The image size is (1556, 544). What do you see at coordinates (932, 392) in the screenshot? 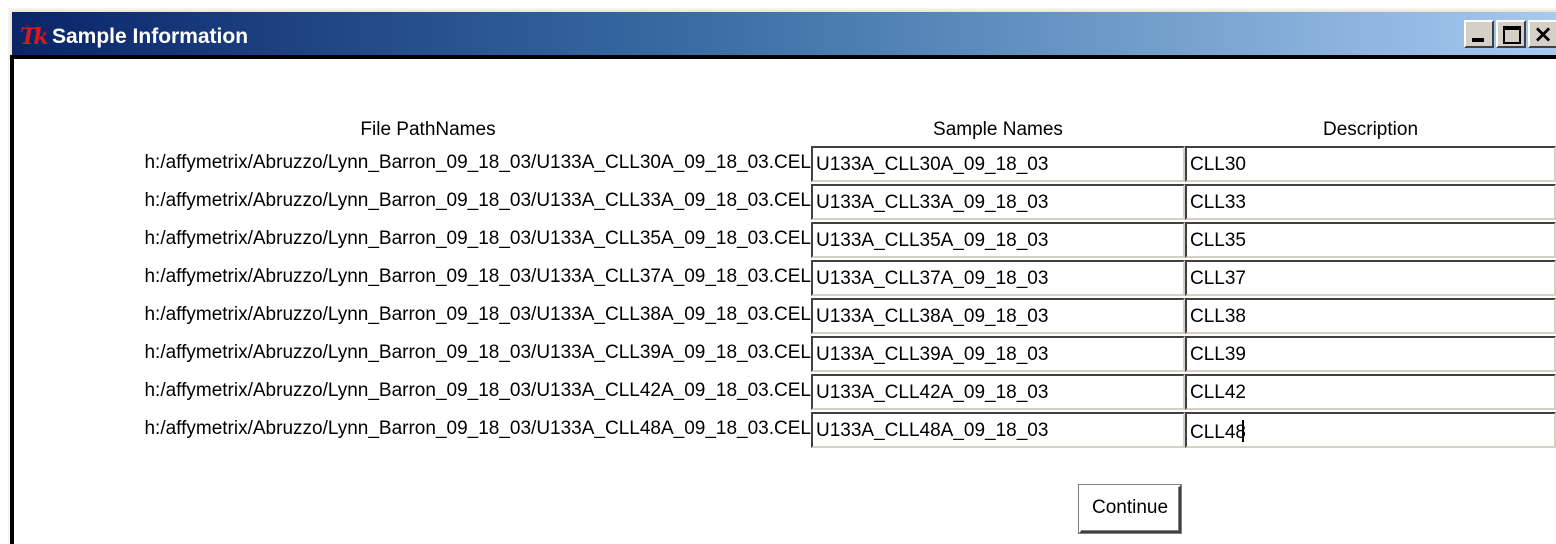
I see `sample-name-value: U133A_CLL42A_09_18_03` at bounding box center [932, 392].